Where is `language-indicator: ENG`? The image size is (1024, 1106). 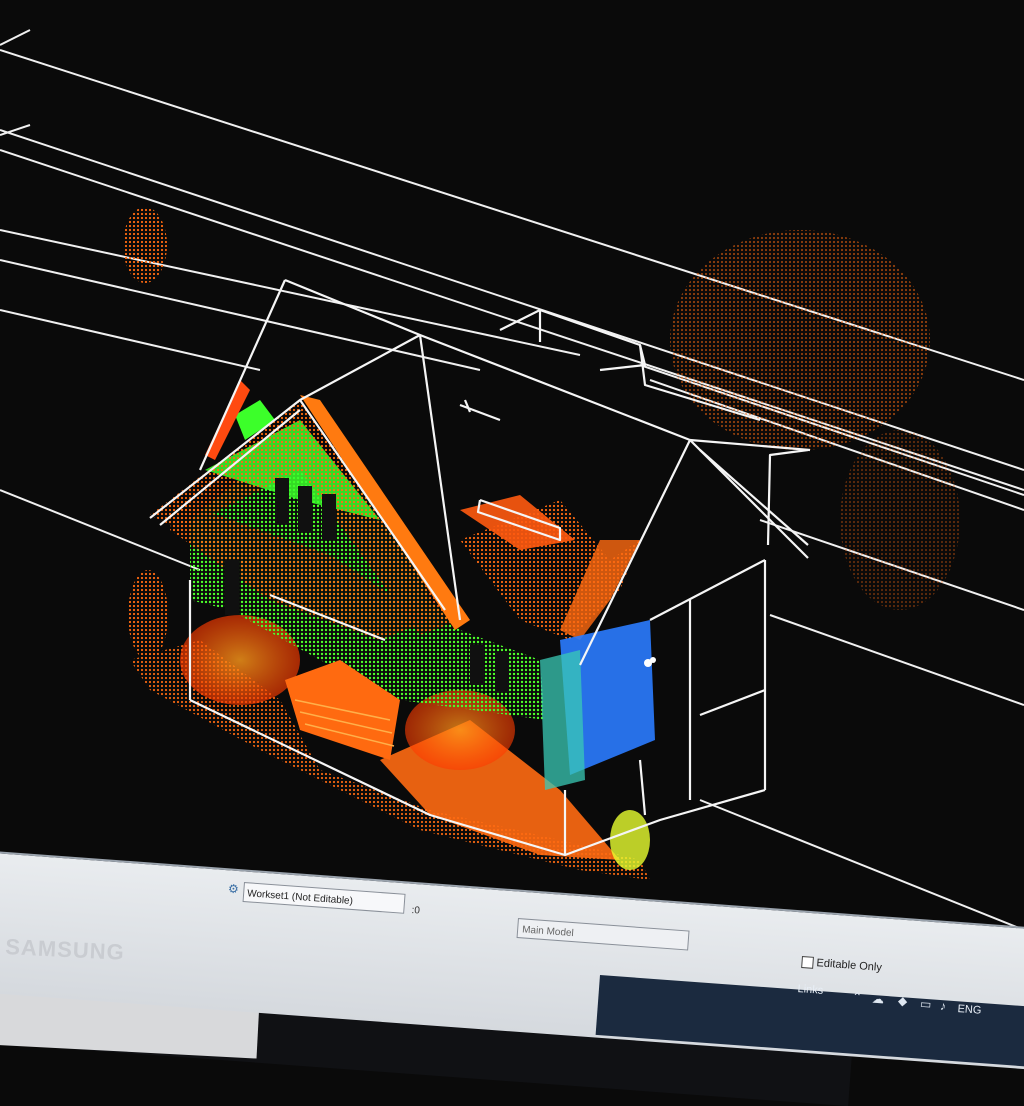 language-indicator: ENG is located at coordinates (969, 1010).